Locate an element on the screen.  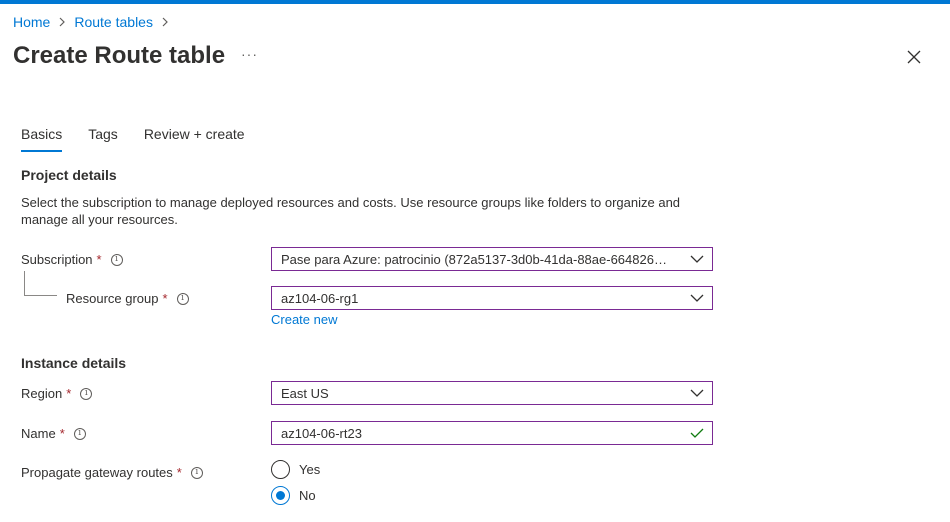
propagate-gateway-routes-label: Propagate gateway routes is located at coordinates (97, 472).